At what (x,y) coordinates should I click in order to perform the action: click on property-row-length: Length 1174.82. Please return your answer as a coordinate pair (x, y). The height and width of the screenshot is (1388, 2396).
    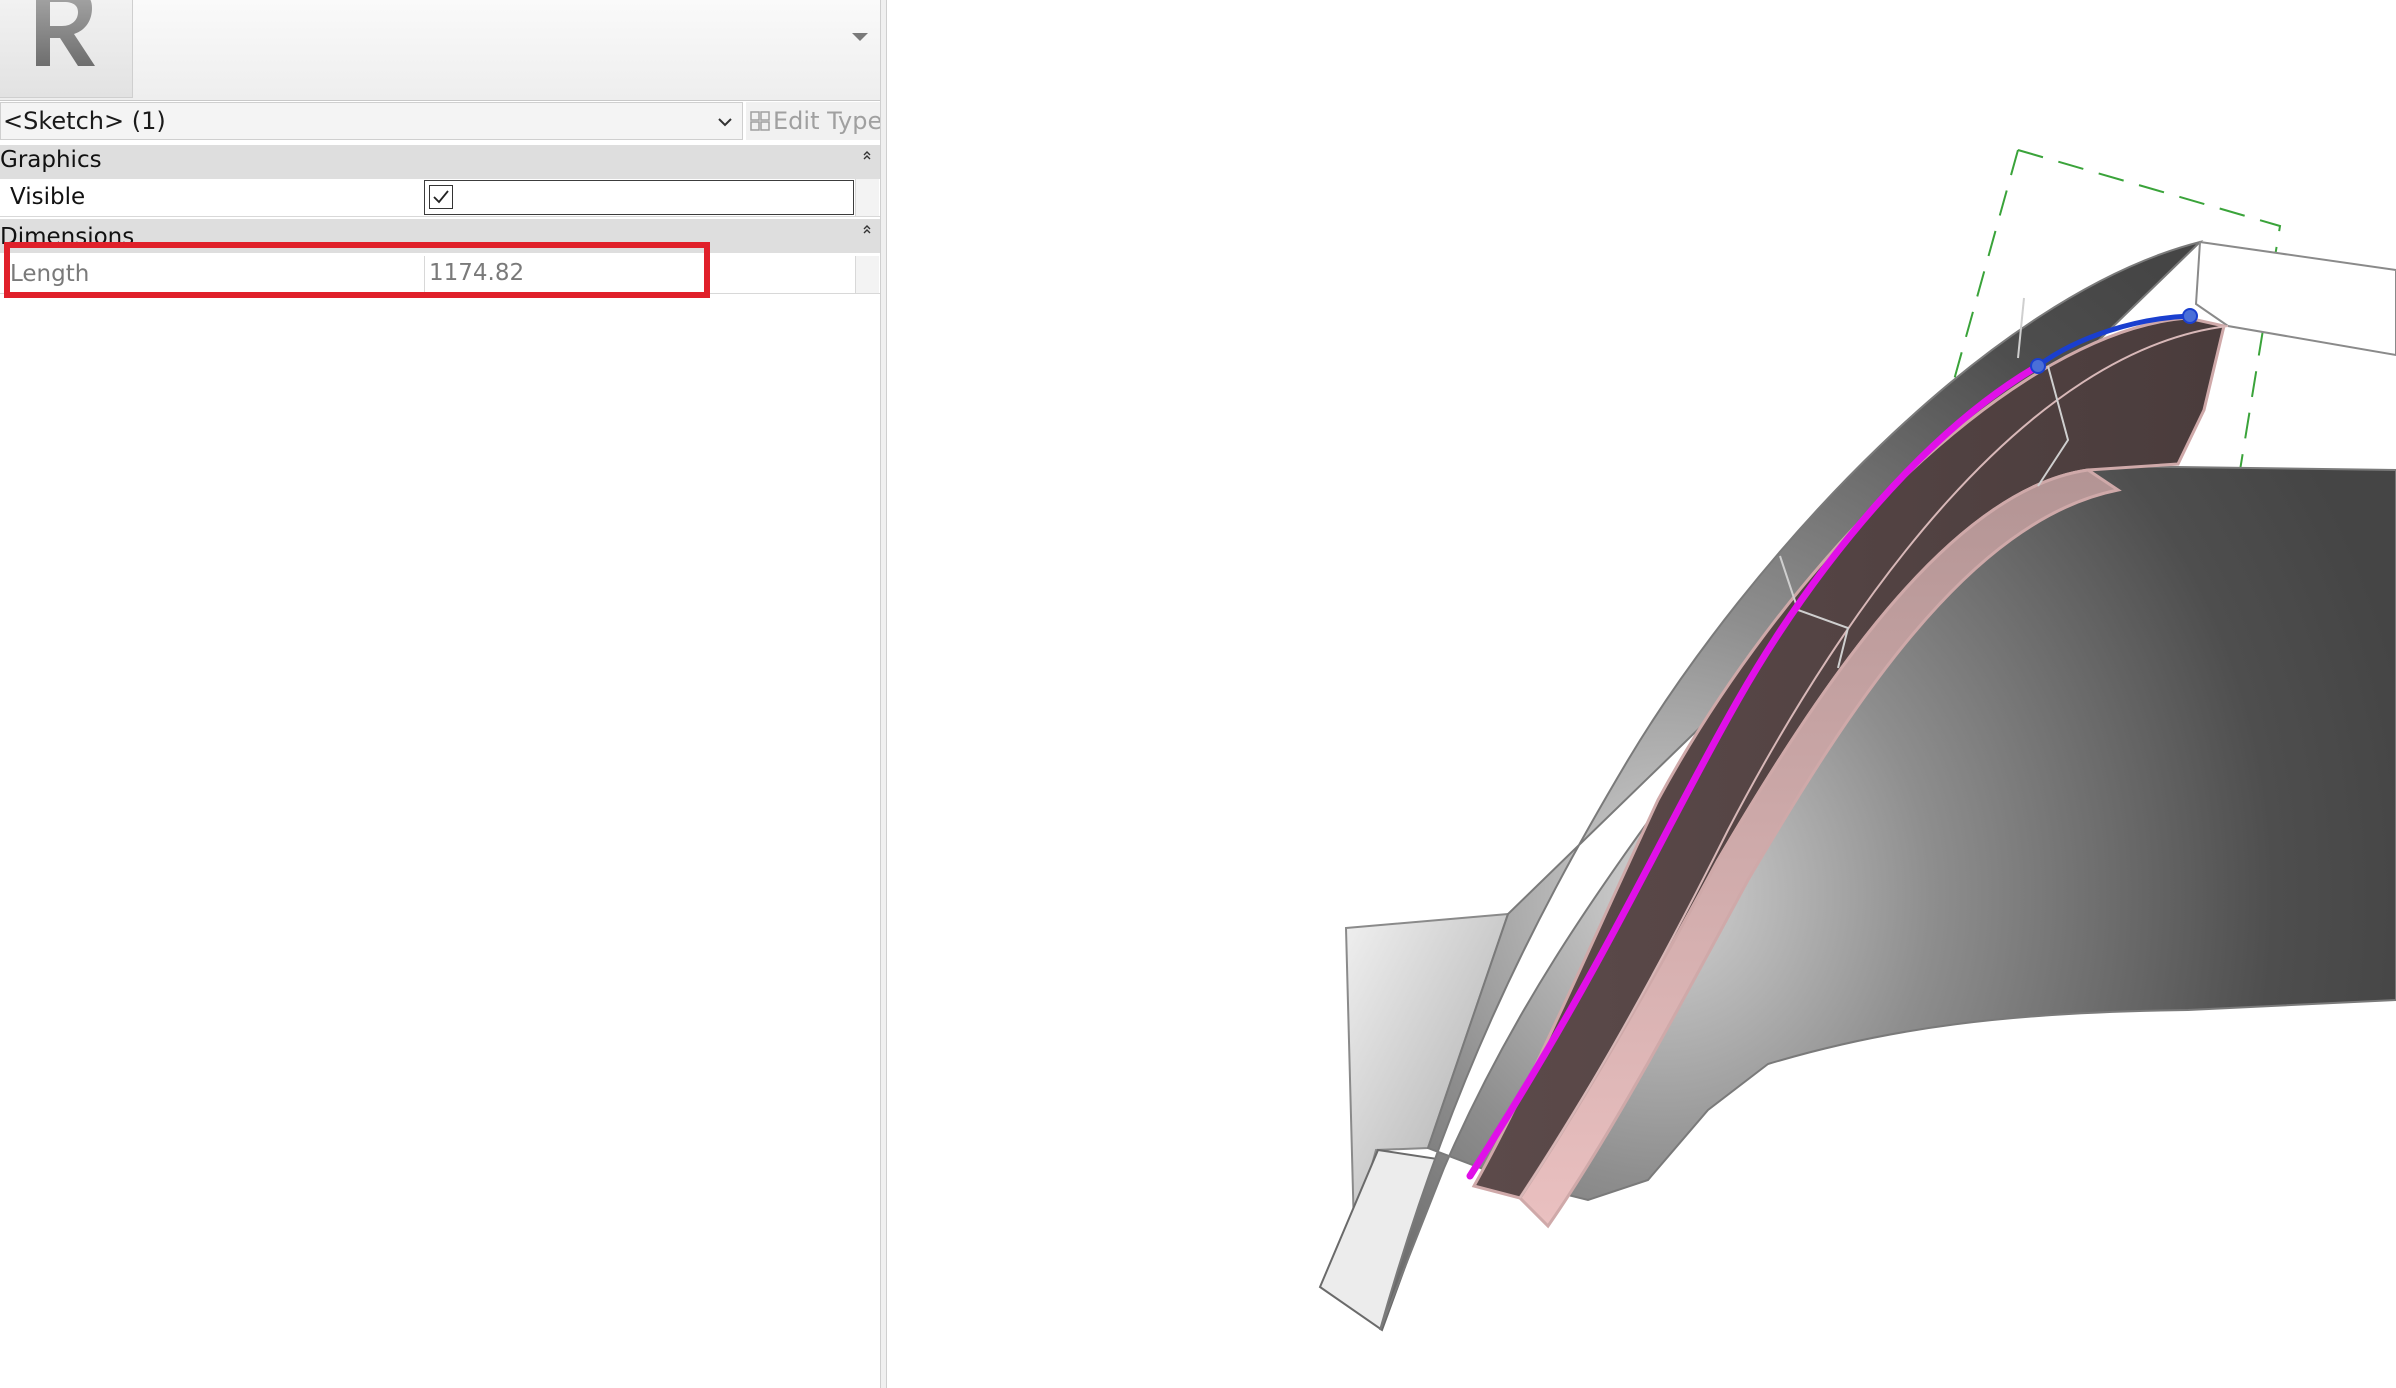
    Looking at the image, I should click on (440, 275).